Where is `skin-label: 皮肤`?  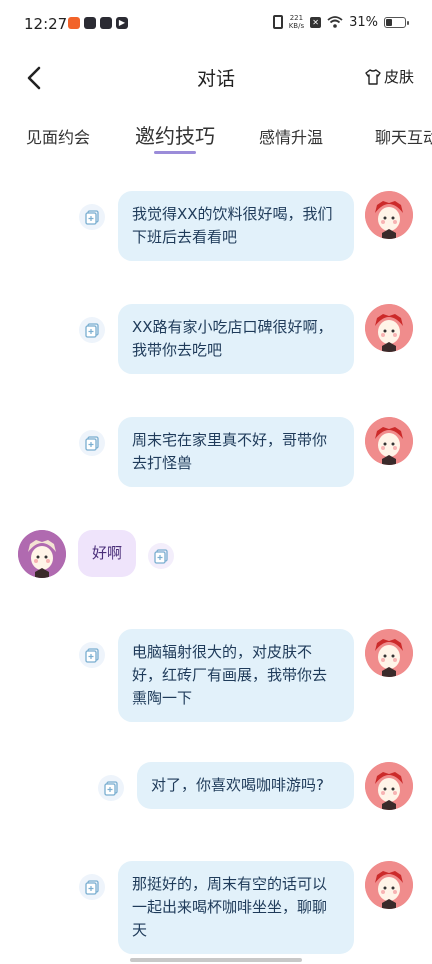 skin-label: 皮肤 is located at coordinates (398, 77).